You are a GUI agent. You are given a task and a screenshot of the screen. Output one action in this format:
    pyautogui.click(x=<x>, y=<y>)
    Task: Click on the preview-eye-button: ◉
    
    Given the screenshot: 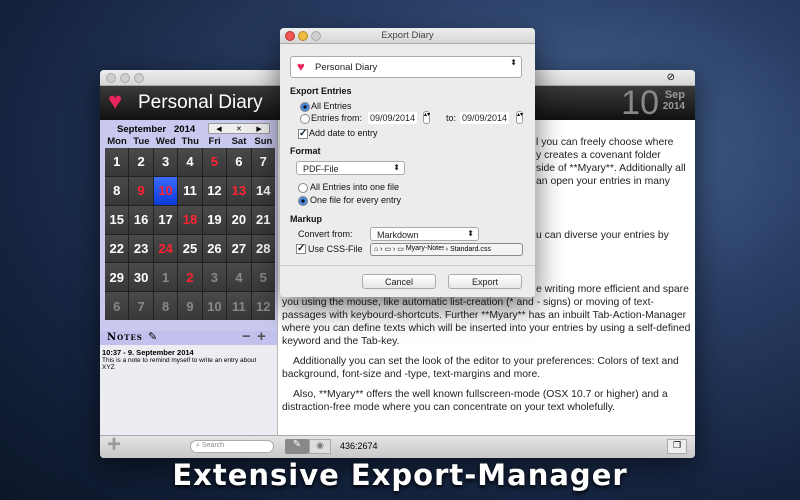 What is the action you would take?
    pyautogui.click(x=320, y=446)
    